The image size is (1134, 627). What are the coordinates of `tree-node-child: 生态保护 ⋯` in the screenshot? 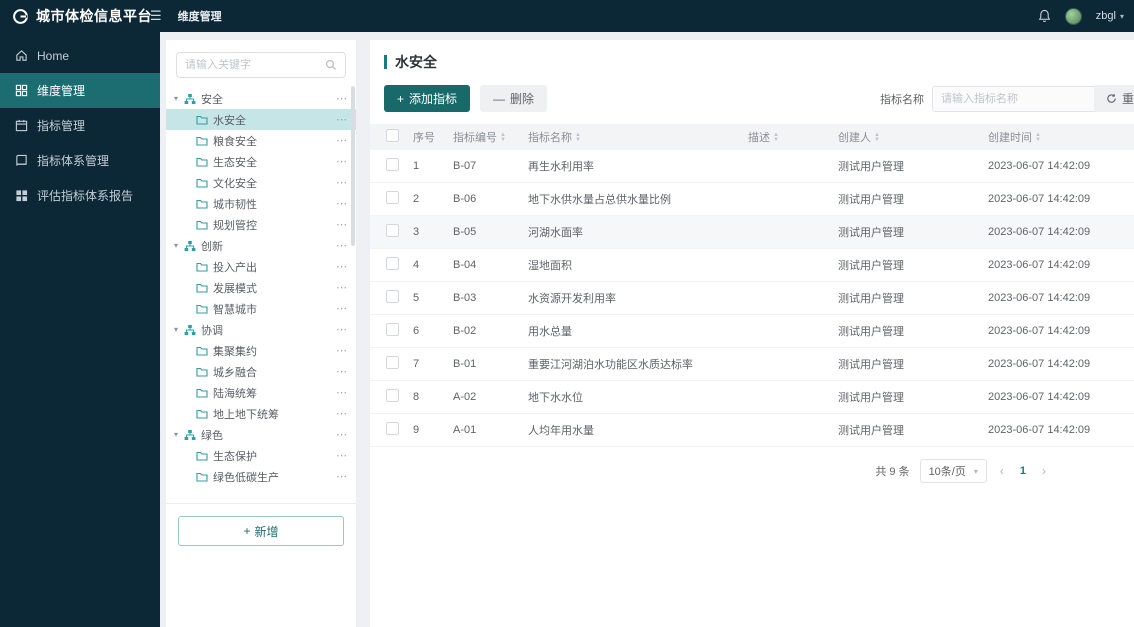 It's located at (261, 455).